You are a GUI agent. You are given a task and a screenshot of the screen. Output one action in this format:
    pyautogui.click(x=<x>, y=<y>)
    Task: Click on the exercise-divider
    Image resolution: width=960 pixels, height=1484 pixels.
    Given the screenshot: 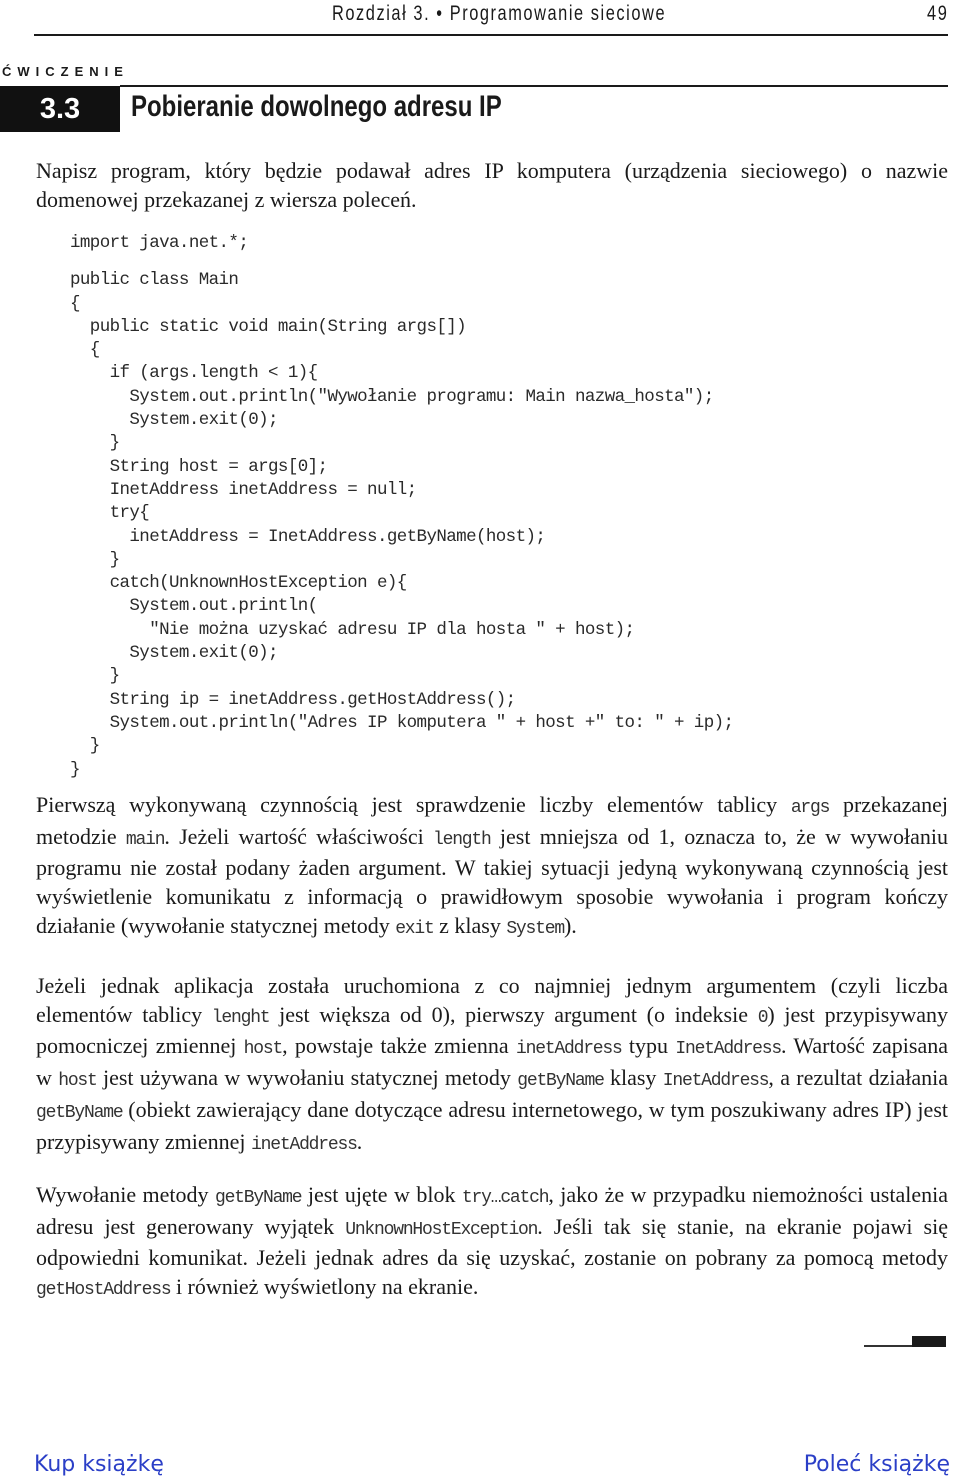 What is the action you would take?
    pyautogui.click(x=534, y=86)
    